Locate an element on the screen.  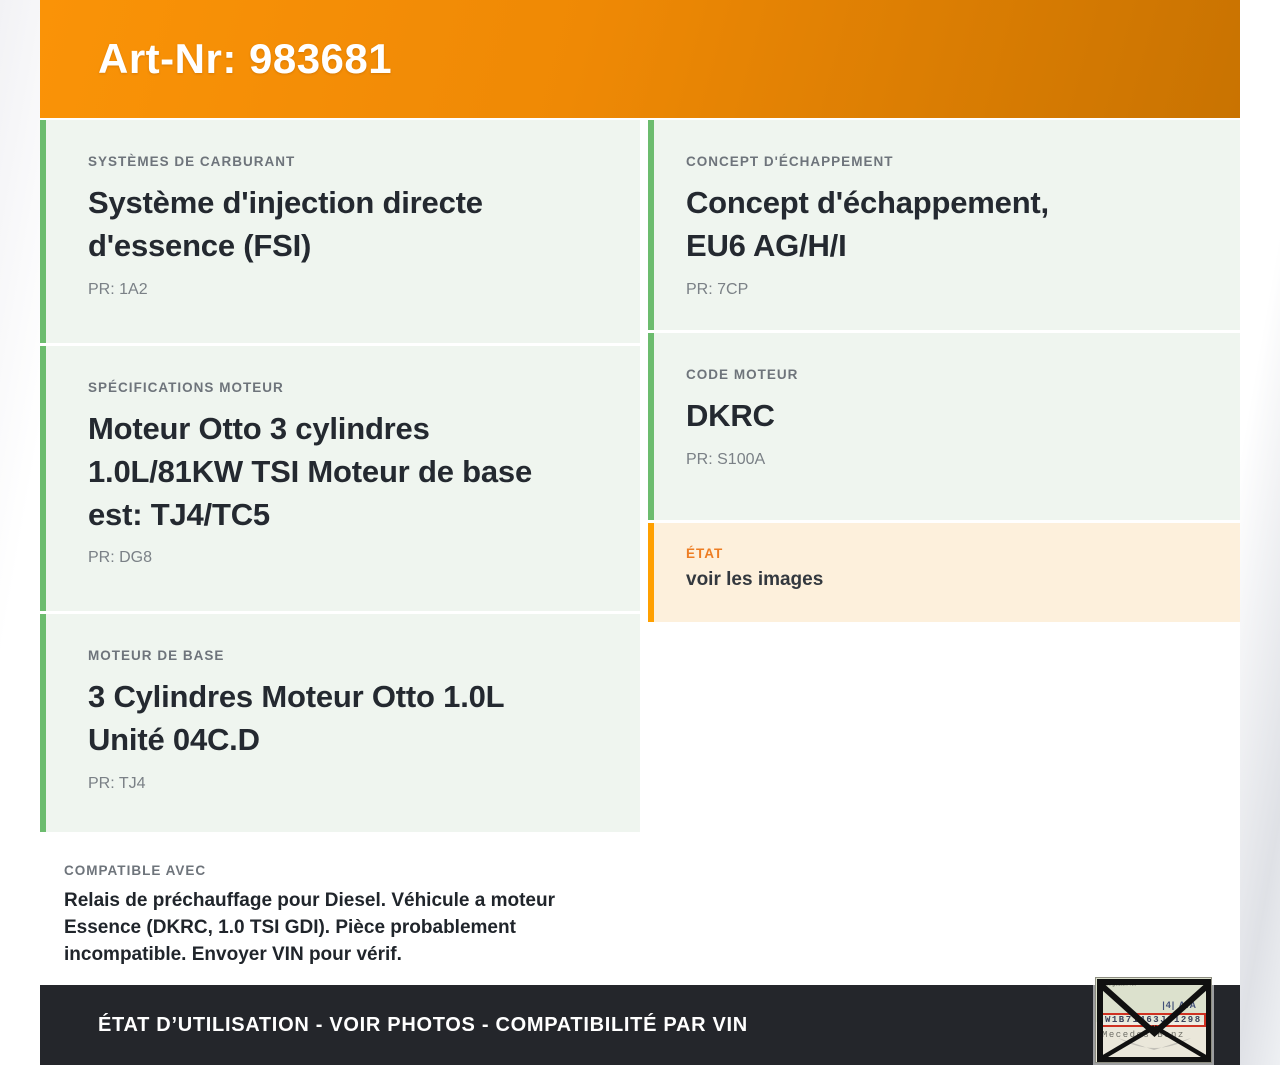
card-engine-code: CODE MOTEUR DKRC PR: S100A is located at coordinates (944, 426).